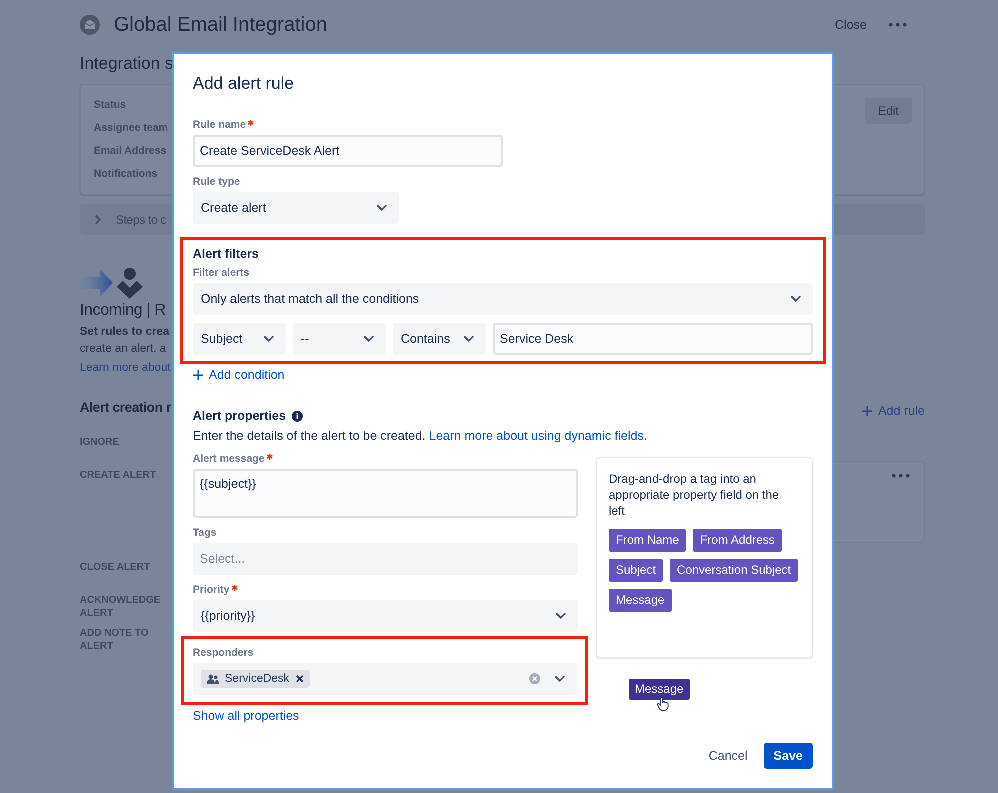  What do you see at coordinates (339, 339) in the screenshot?
I see `operator-select: --` at bounding box center [339, 339].